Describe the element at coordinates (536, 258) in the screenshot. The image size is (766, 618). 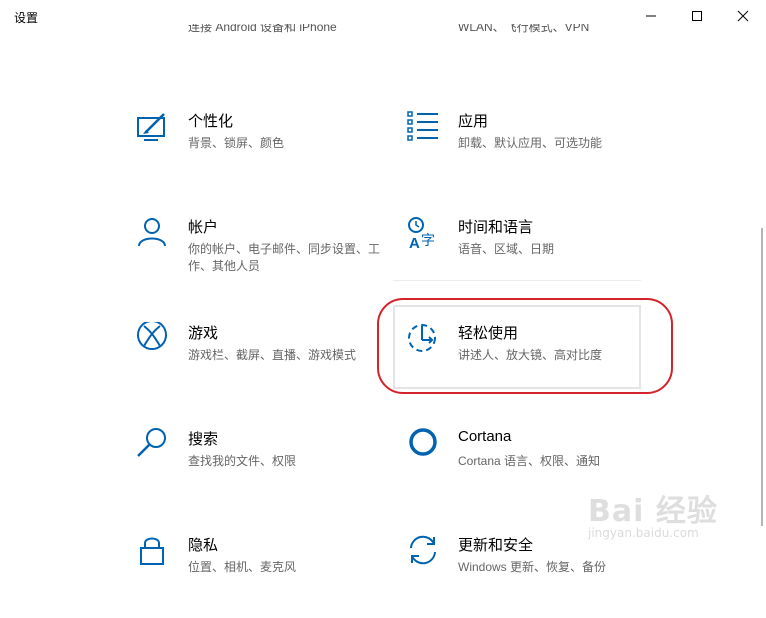
I see `tile-time-language: A 字 时间和语言 语音、区域、日期` at that location.